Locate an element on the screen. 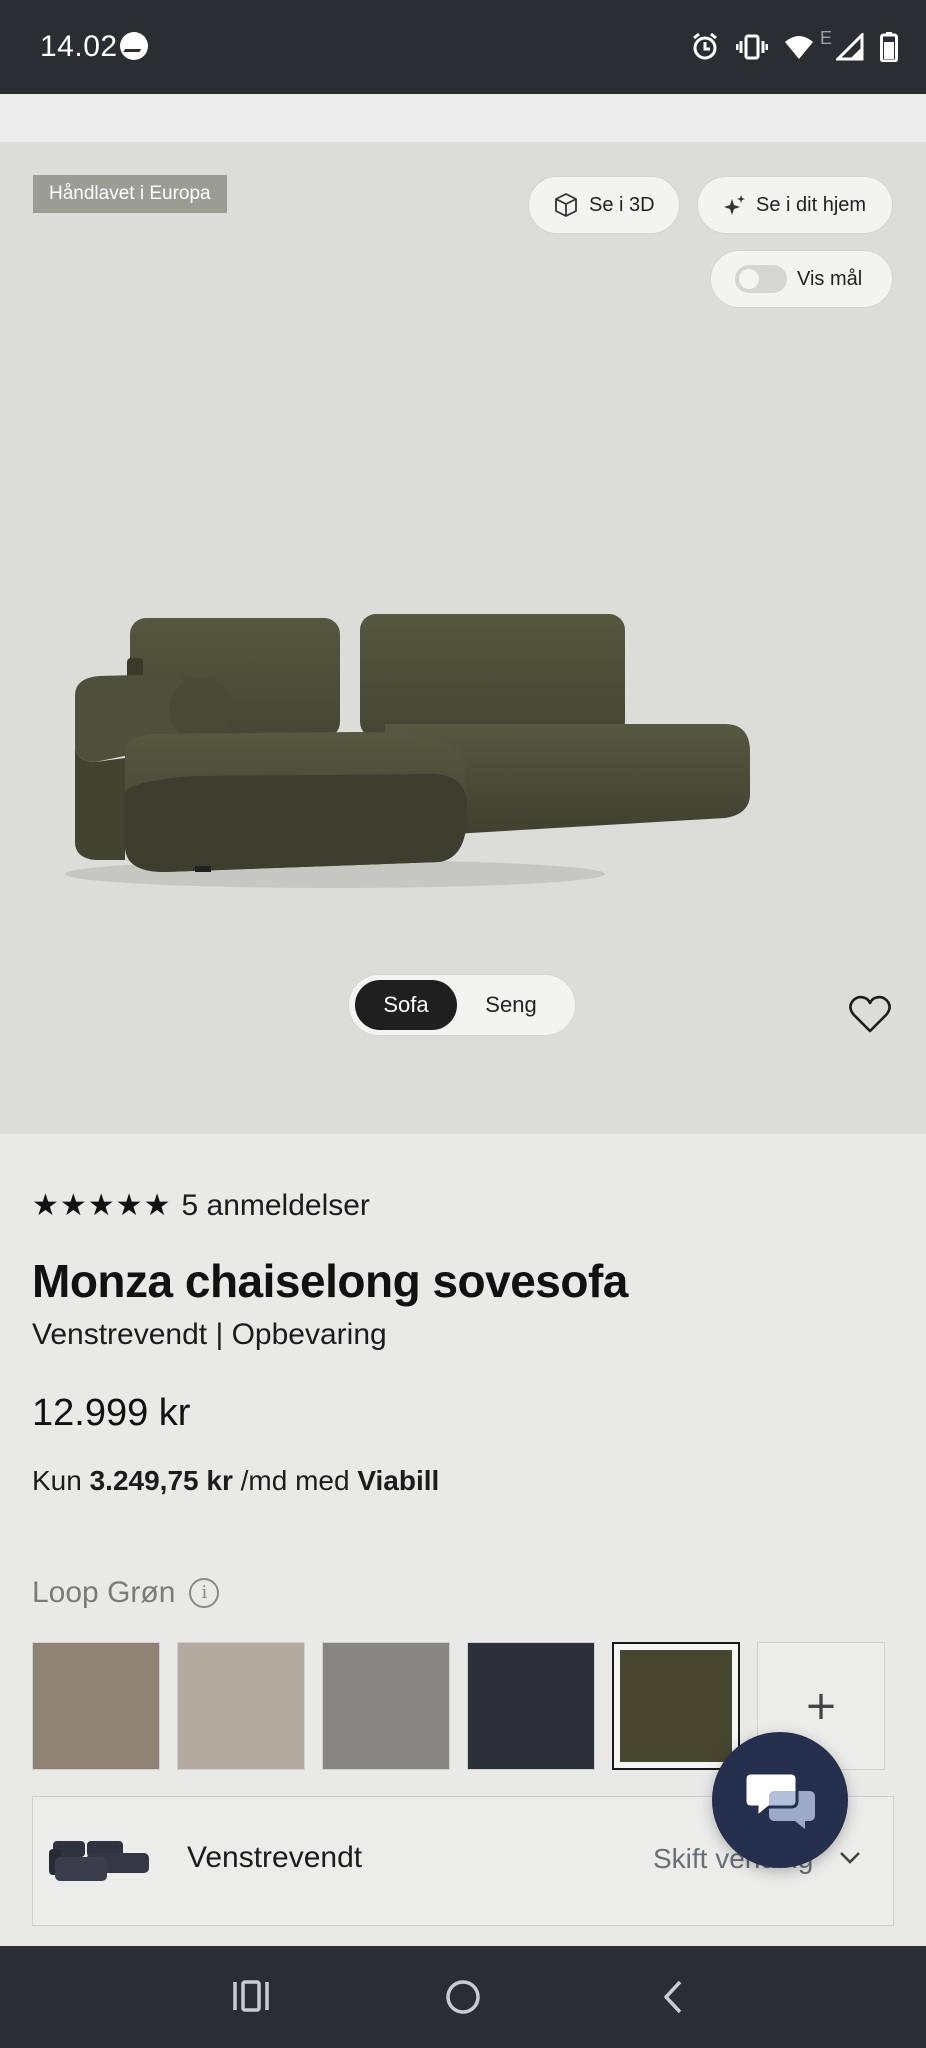 The height and width of the screenshot is (2048, 926). rating-row: ★★★★★ 5 anmeldelser is located at coordinates (201, 1205).